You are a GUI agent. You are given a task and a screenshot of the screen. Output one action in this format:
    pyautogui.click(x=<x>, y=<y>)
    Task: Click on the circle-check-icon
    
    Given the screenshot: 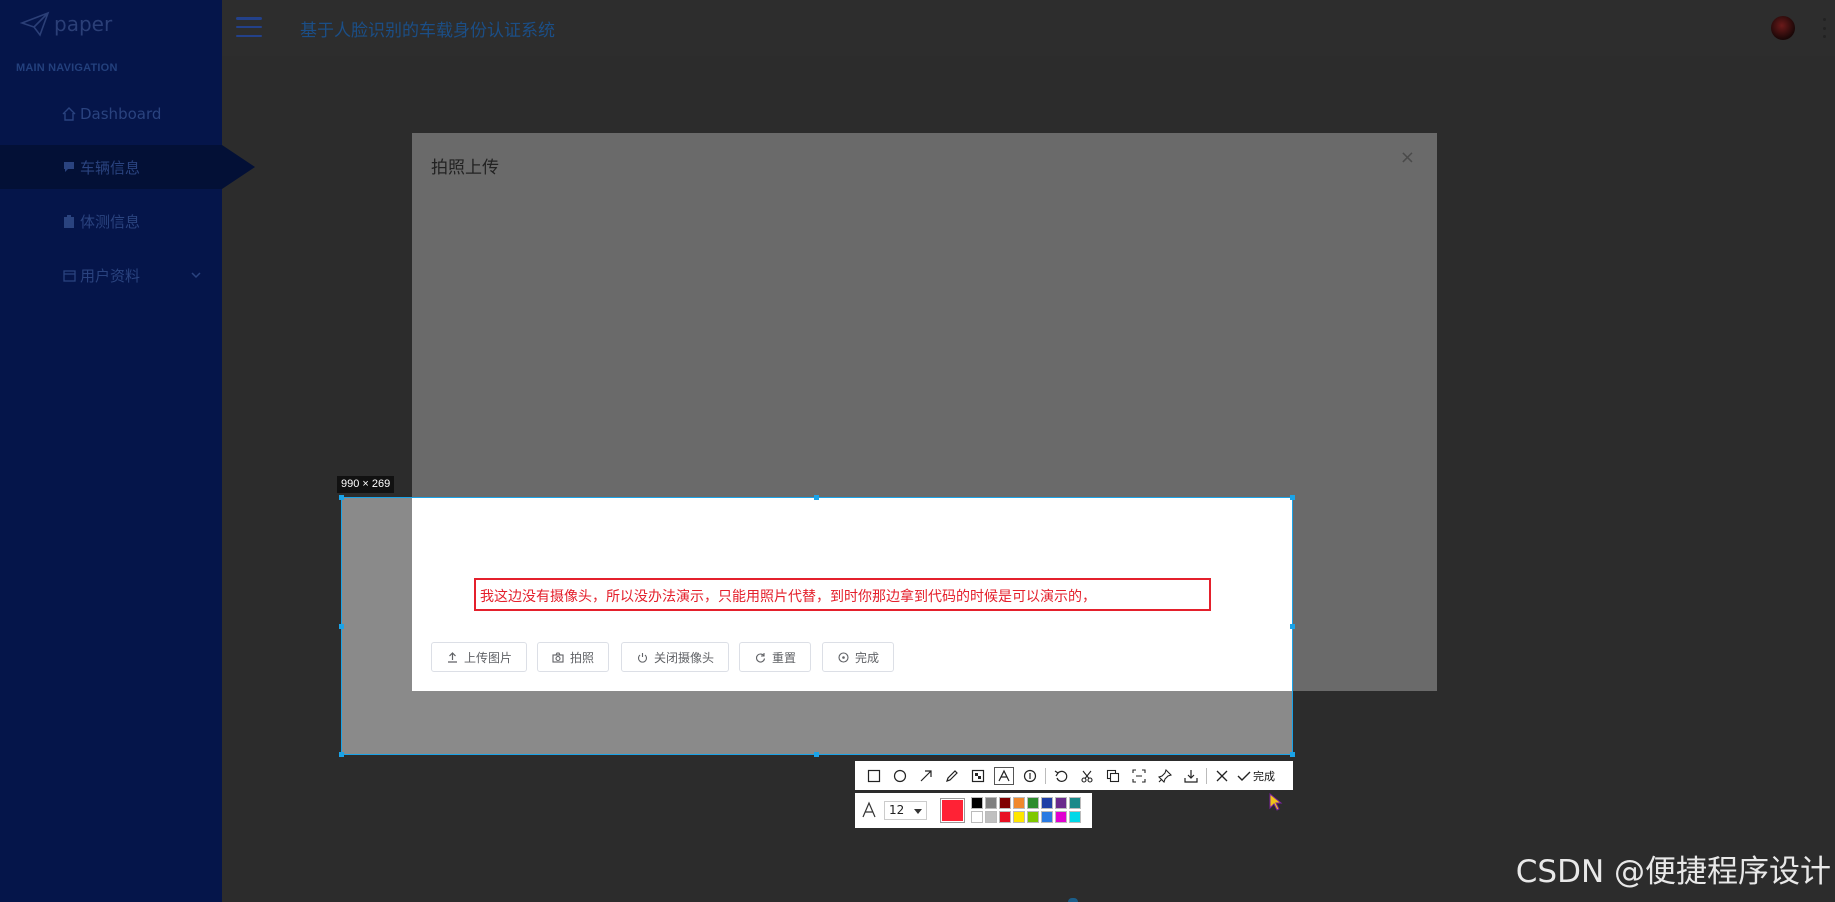 What is the action you would take?
    pyautogui.click(x=843, y=657)
    